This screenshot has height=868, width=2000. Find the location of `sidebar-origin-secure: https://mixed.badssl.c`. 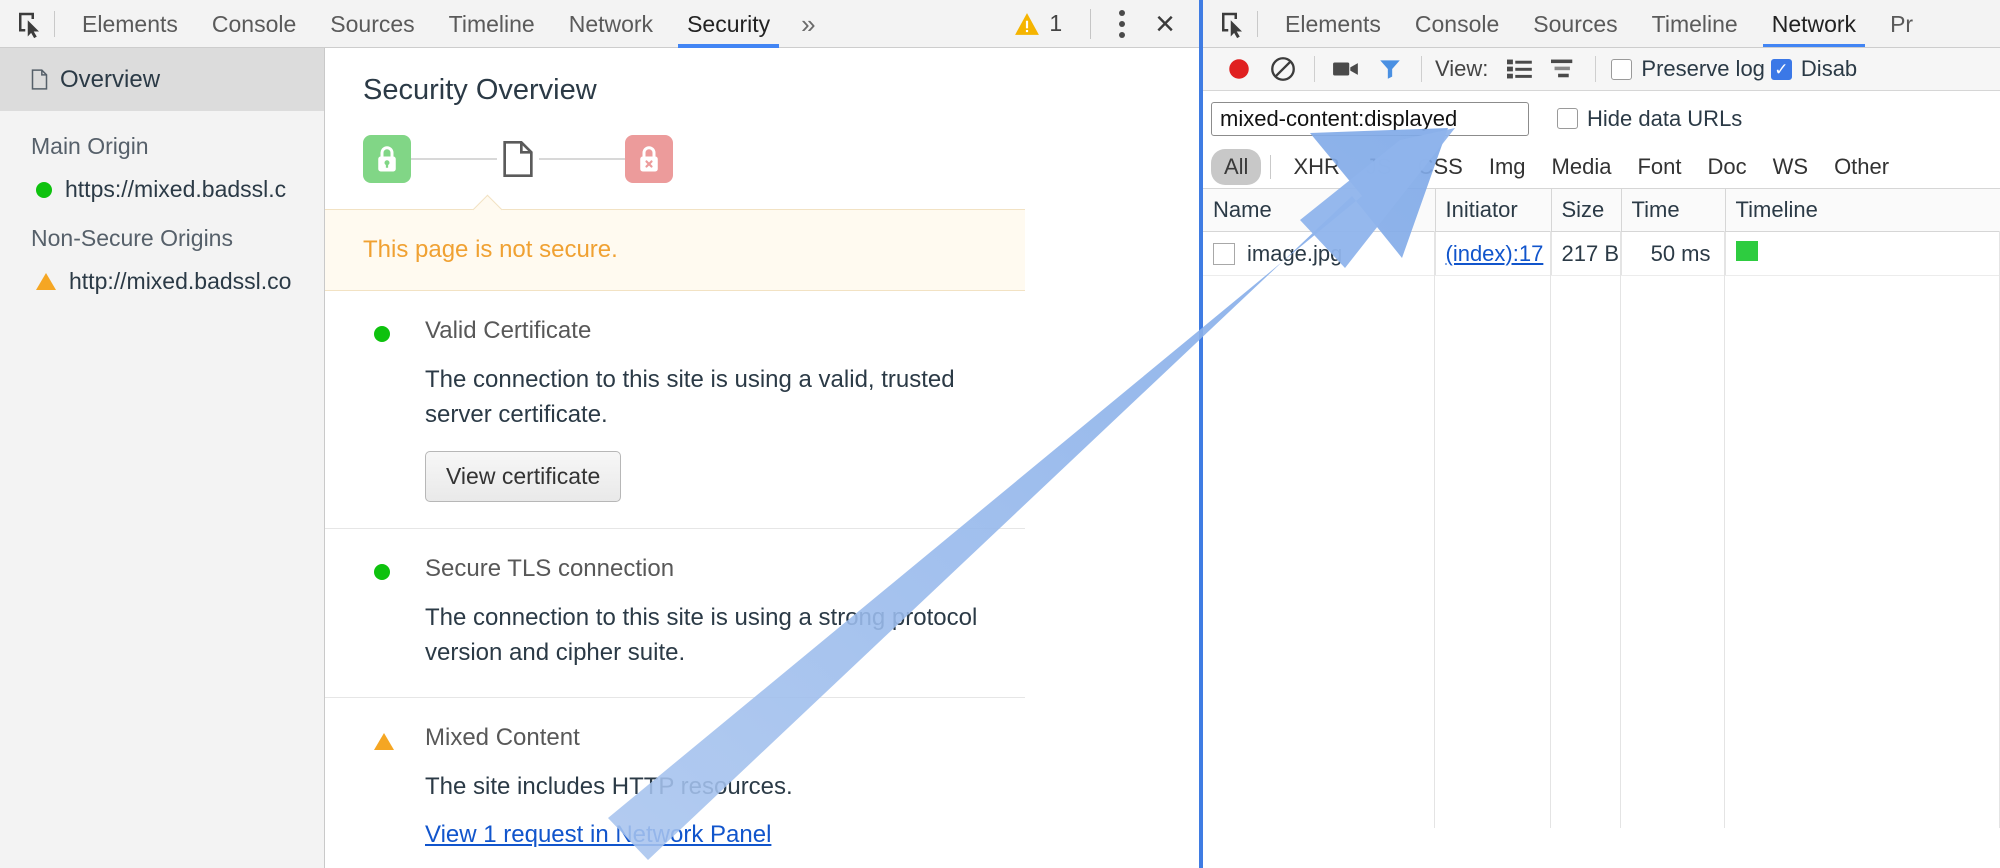

sidebar-origin-secure: https://mixed.badssl.c is located at coordinates (162, 181).